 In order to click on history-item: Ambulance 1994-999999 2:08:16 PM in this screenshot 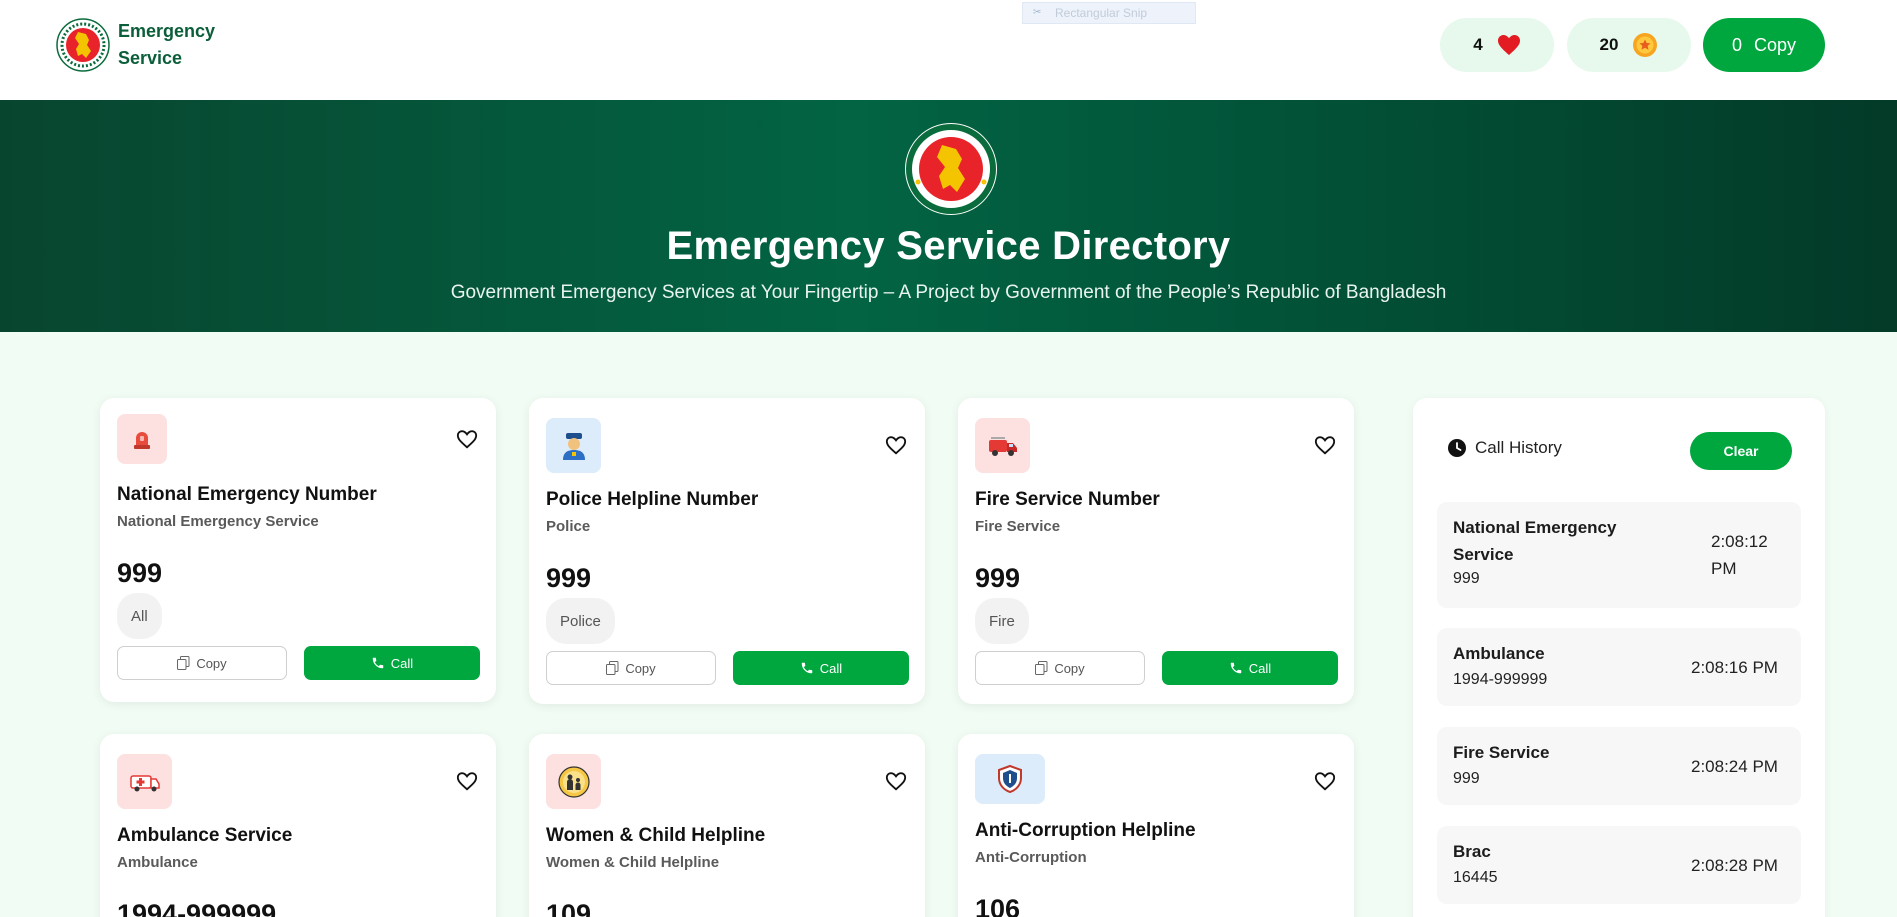, I will do `click(1619, 667)`.